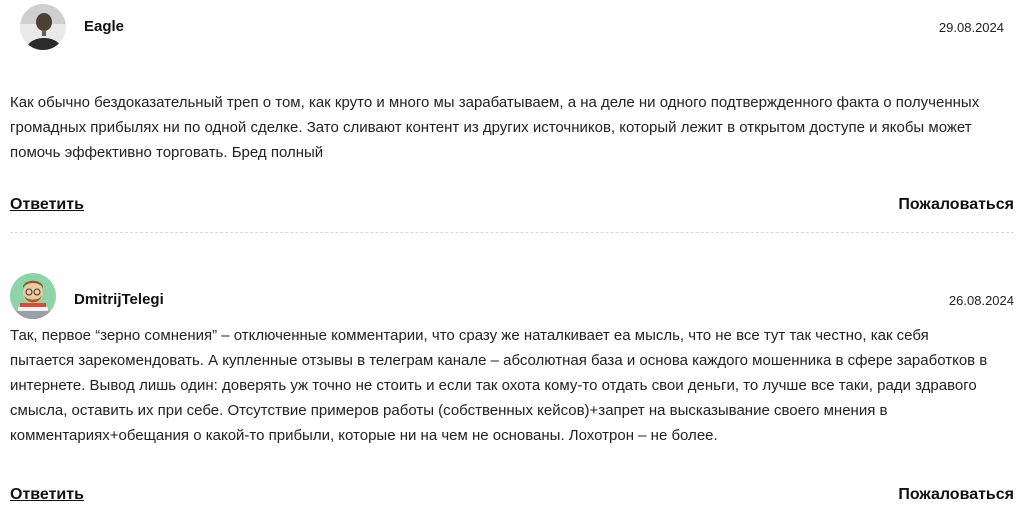 This screenshot has width=1024, height=518. Describe the element at coordinates (512, 28) in the screenshot. I see `comment-header: Eagle 29.08.2024` at that location.